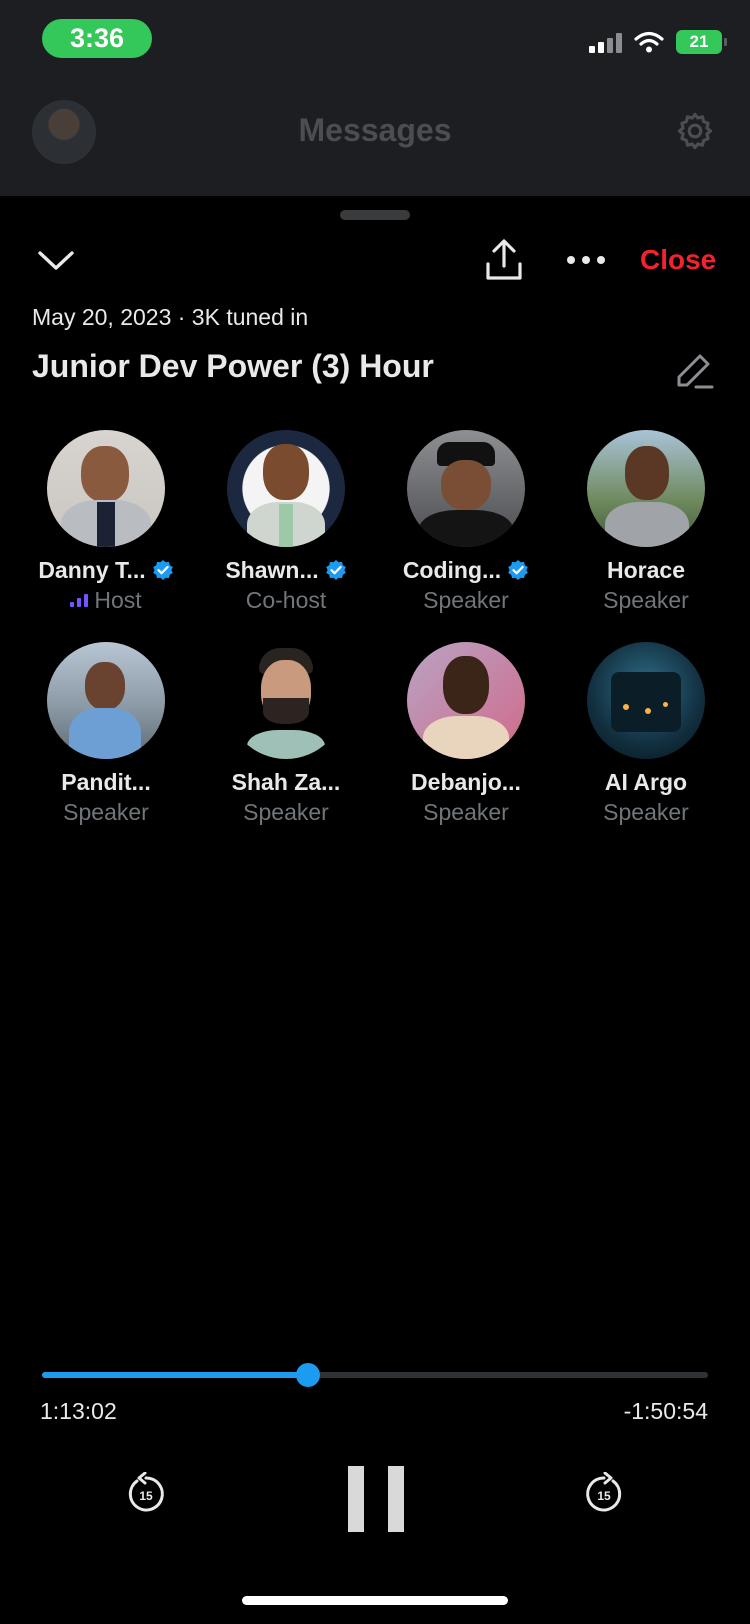  I want to click on participant-card: Shawn... Co-host, so click(286, 522).